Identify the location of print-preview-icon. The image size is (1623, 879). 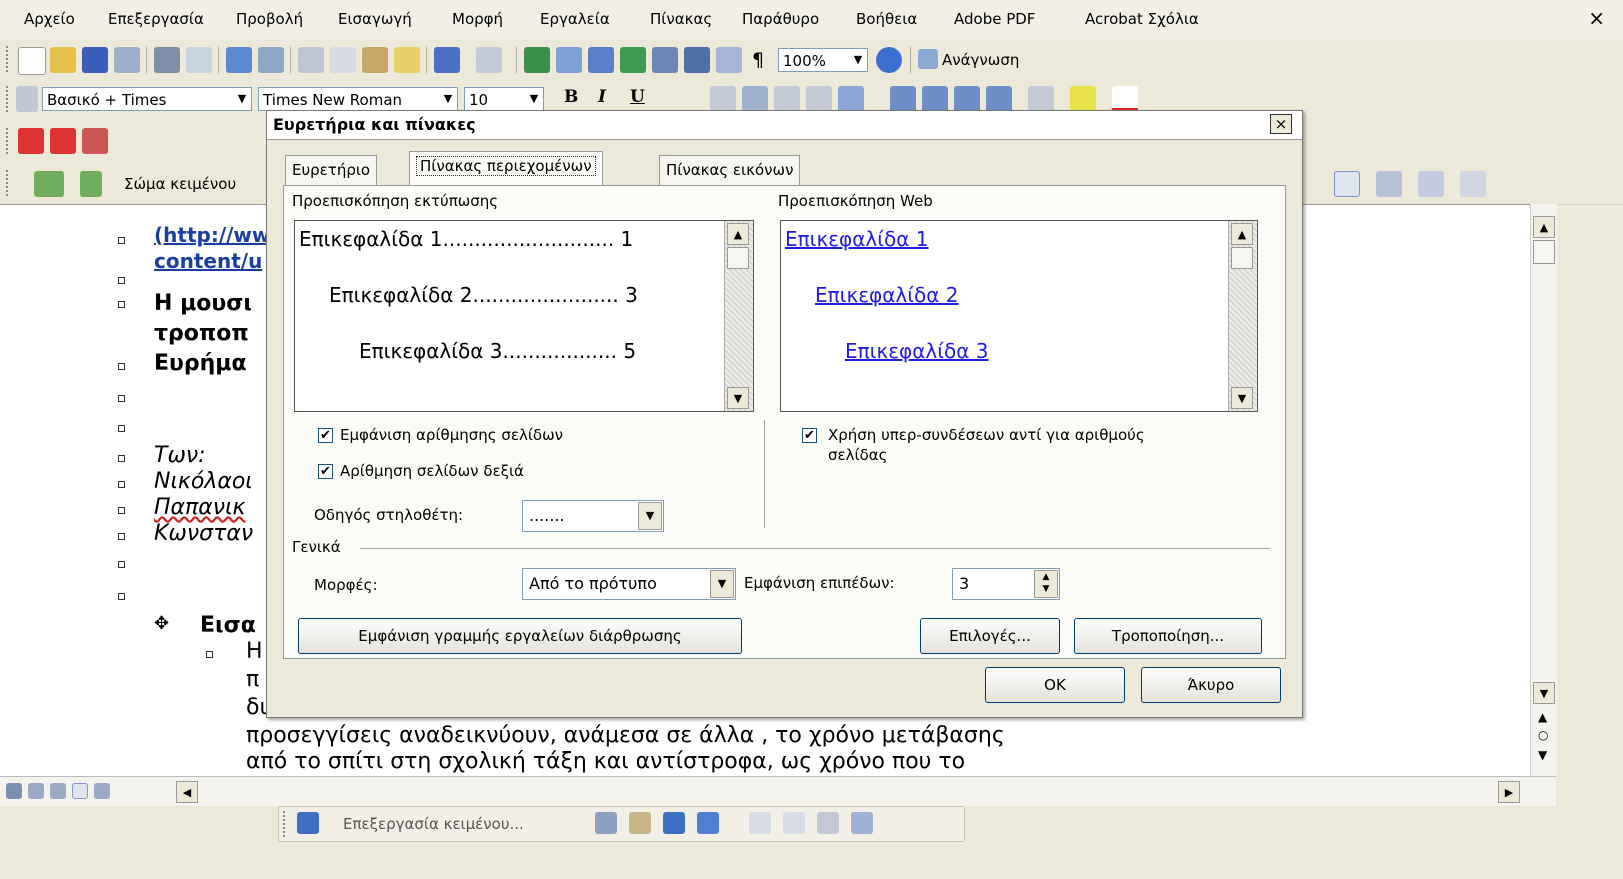
(199, 60).